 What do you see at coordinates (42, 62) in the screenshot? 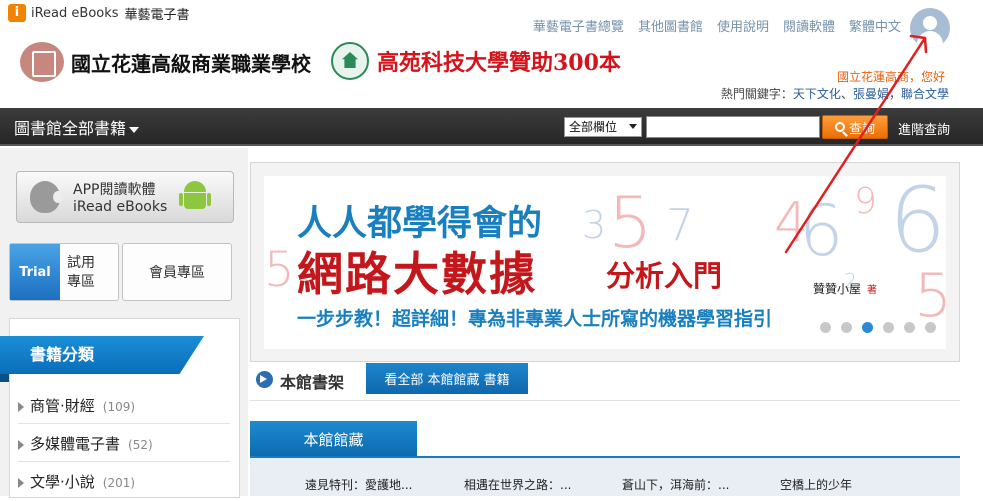
I see `school-seal-icon` at bounding box center [42, 62].